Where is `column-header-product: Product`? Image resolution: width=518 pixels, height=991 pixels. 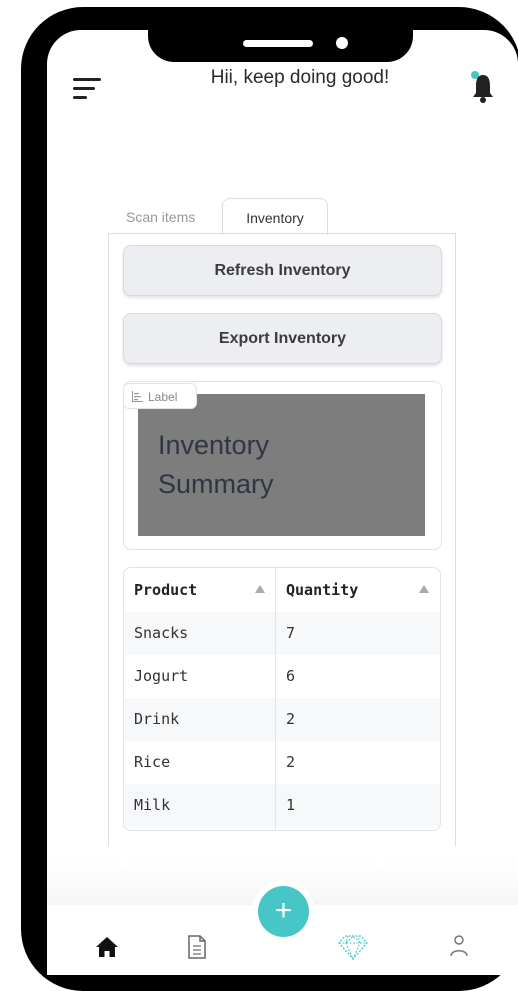 column-header-product: Product is located at coordinates (165, 590).